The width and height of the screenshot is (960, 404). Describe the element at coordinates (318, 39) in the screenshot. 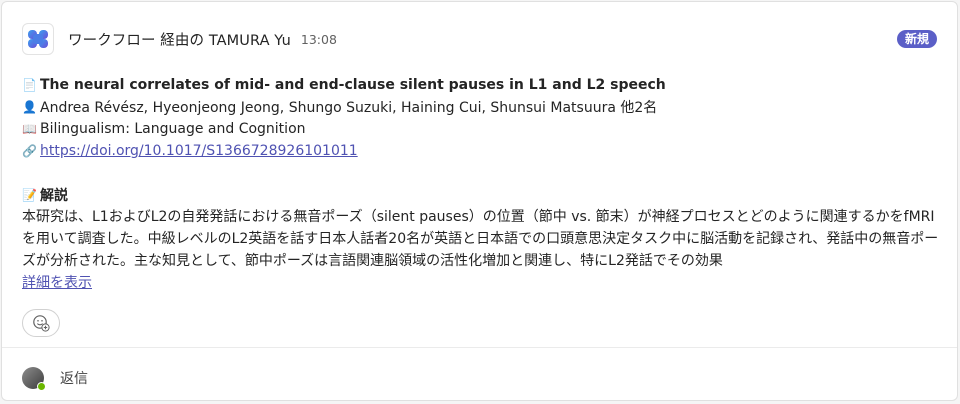

I see `message-timestamp: 13:08` at that location.